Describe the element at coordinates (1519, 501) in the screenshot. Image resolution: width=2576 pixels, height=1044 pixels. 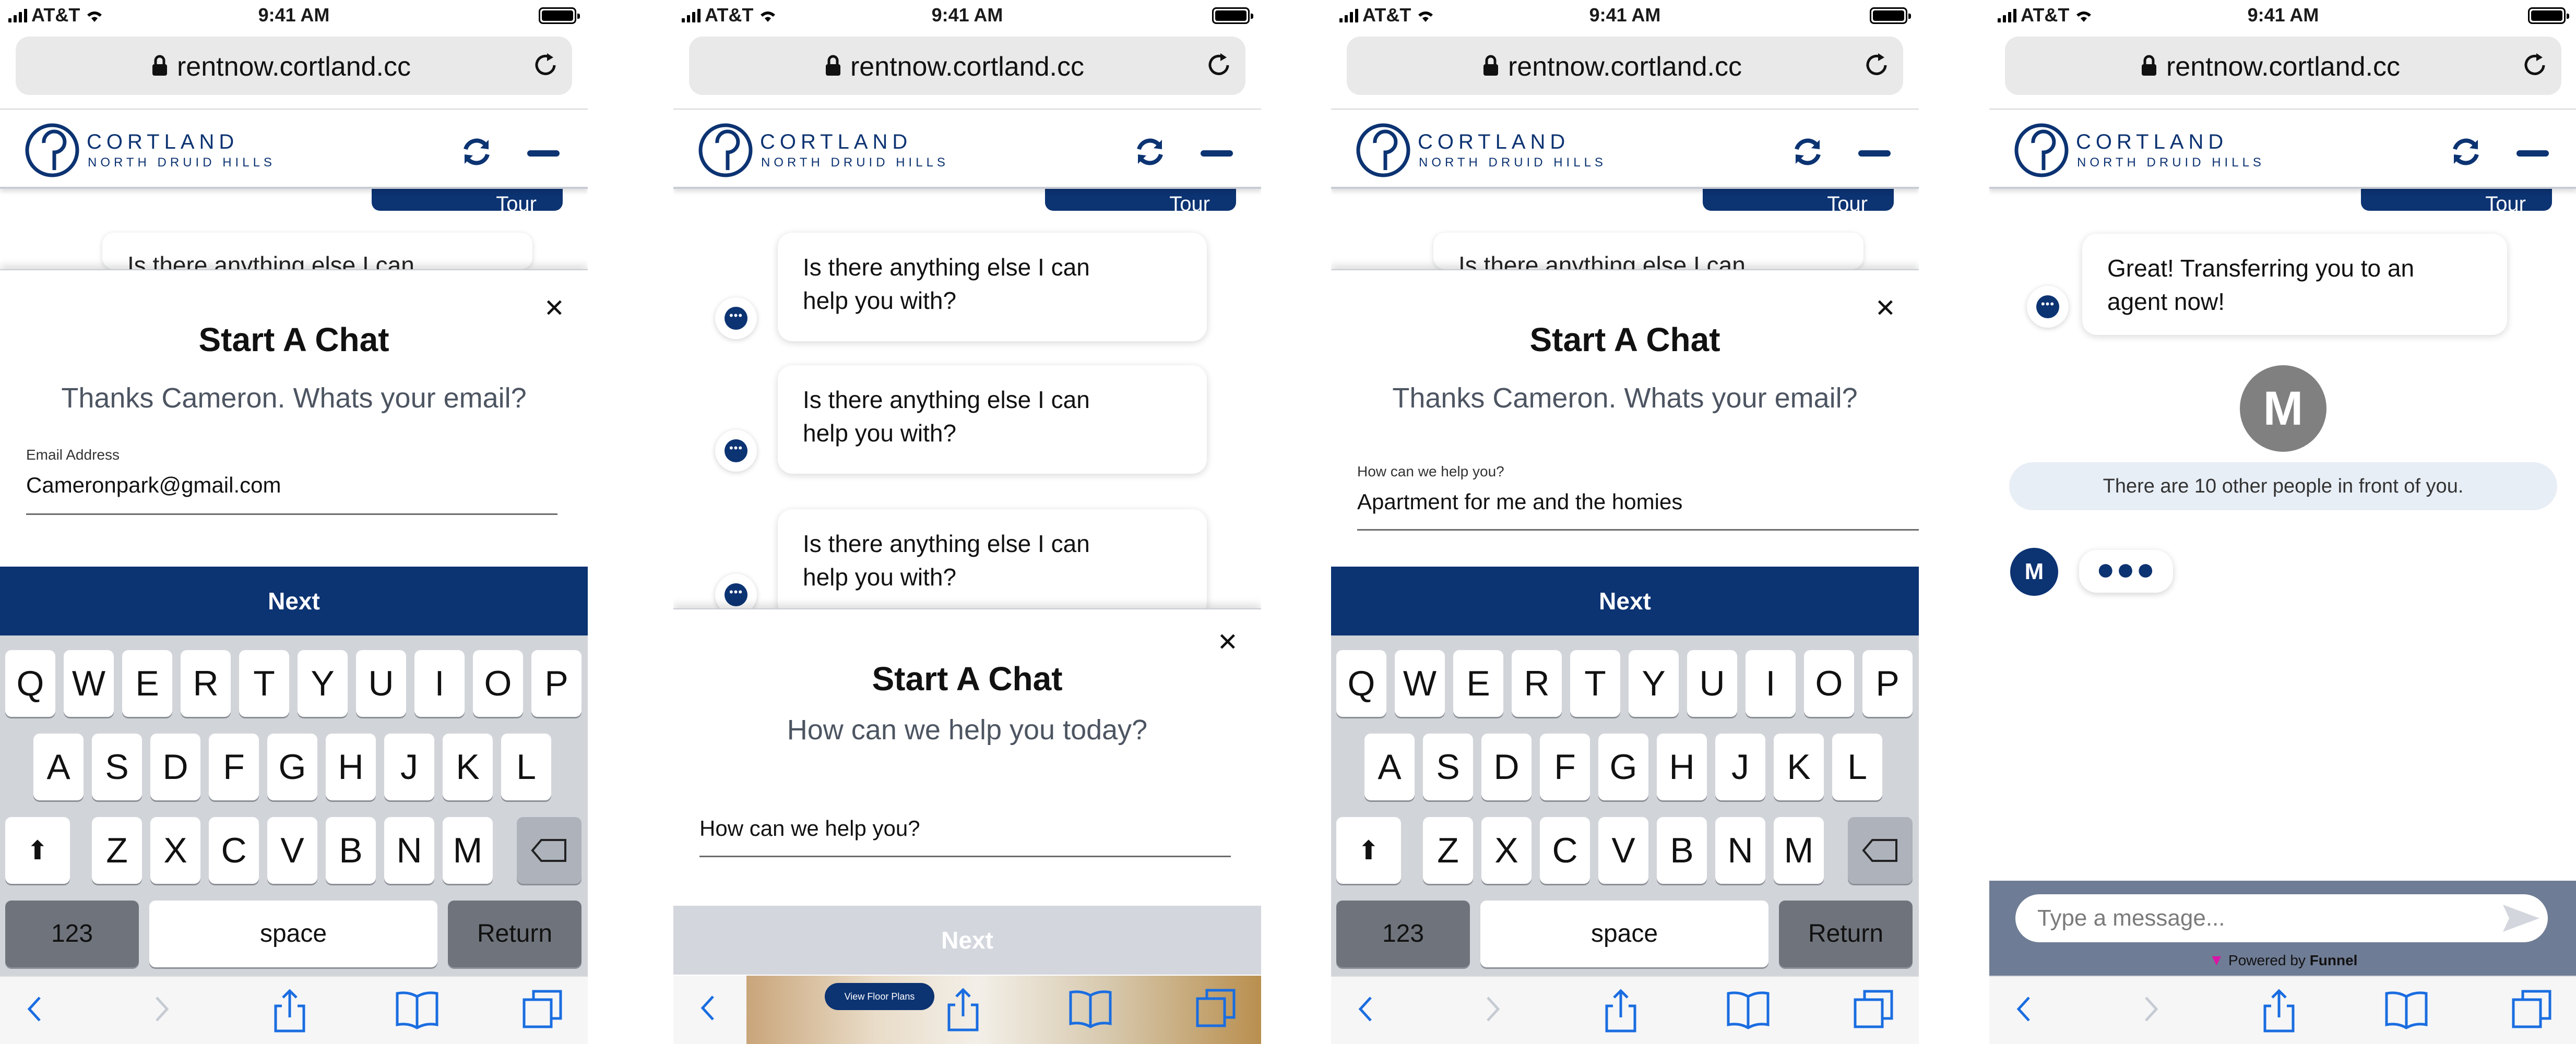
I see `help-field: Apartment for me and the homies` at that location.